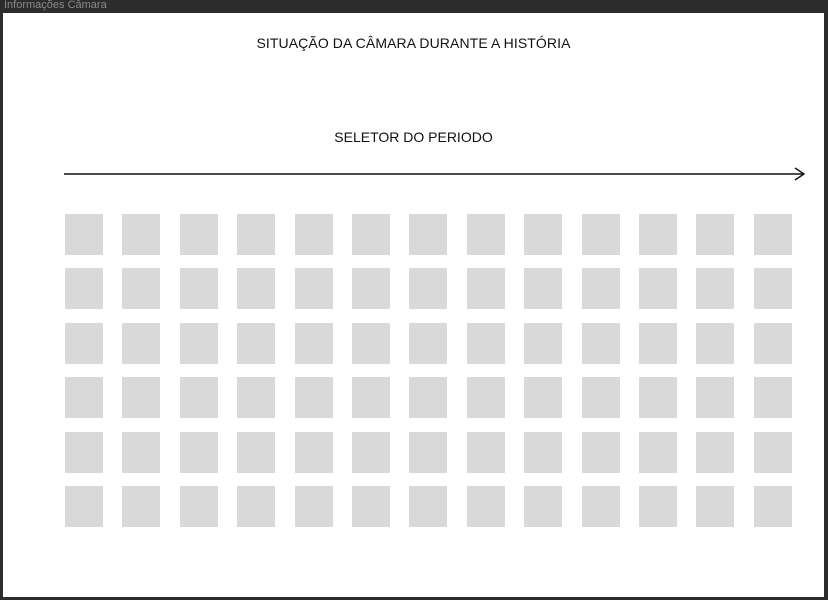 Image resolution: width=828 pixels, height=600 pixels. I want to click on period-selector-label: SELETOR DO PERIODO, so click(413, 137).